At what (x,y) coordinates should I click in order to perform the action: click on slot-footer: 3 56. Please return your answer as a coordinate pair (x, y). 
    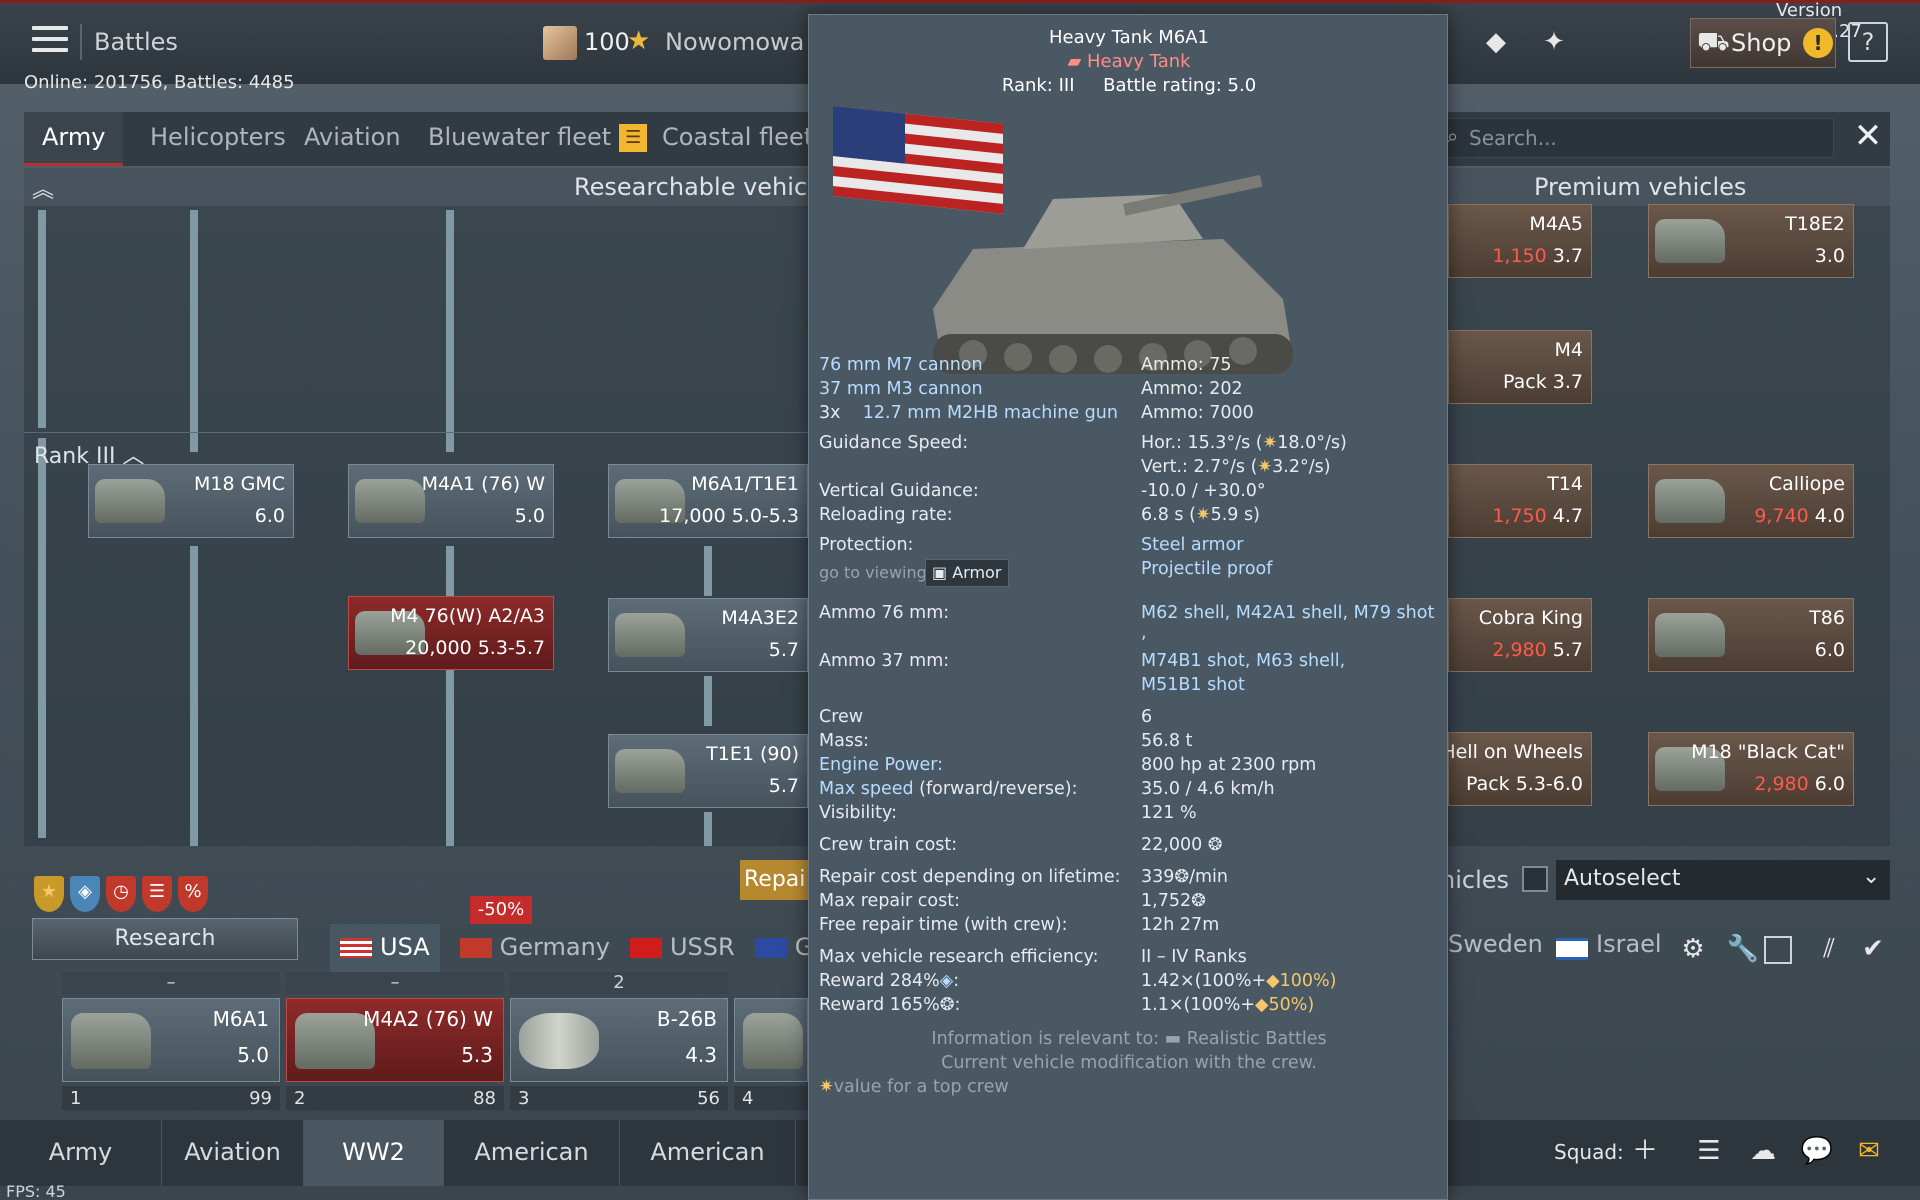
    Looking at the image, I should click on (619, 1098).